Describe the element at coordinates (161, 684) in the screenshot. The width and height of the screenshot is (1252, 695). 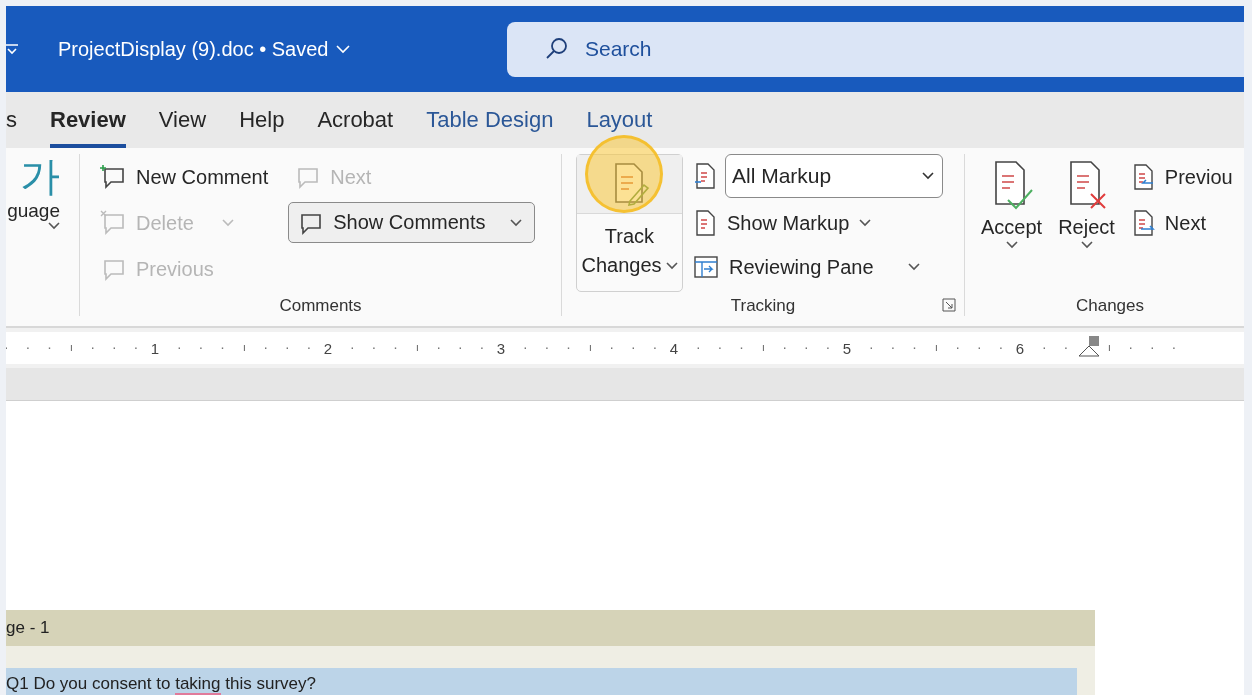
I see `question-text: Q1 Do you consent to taking this survey?` at that location.